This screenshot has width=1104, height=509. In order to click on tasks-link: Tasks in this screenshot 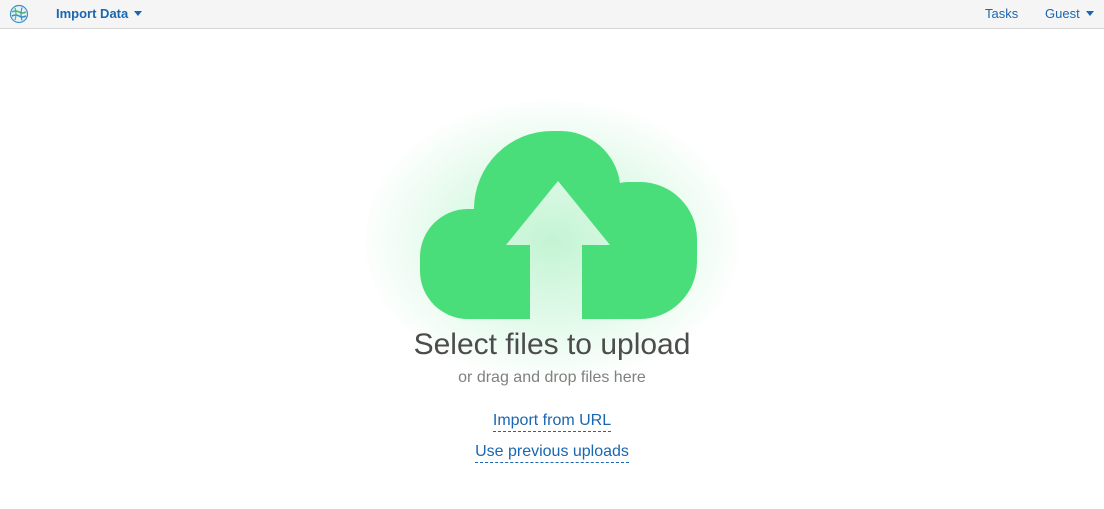, I will do `click(1001, 14)`.